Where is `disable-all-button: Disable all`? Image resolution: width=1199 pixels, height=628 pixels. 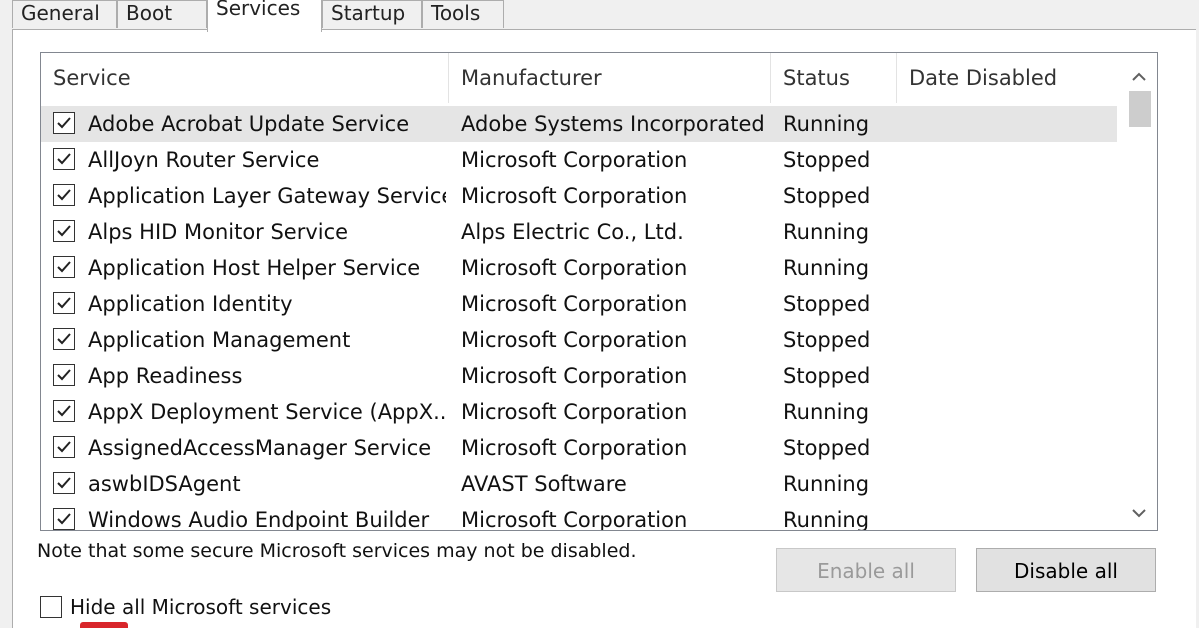
disable-all-button: Disable all is located at coordinates (1066, 570).